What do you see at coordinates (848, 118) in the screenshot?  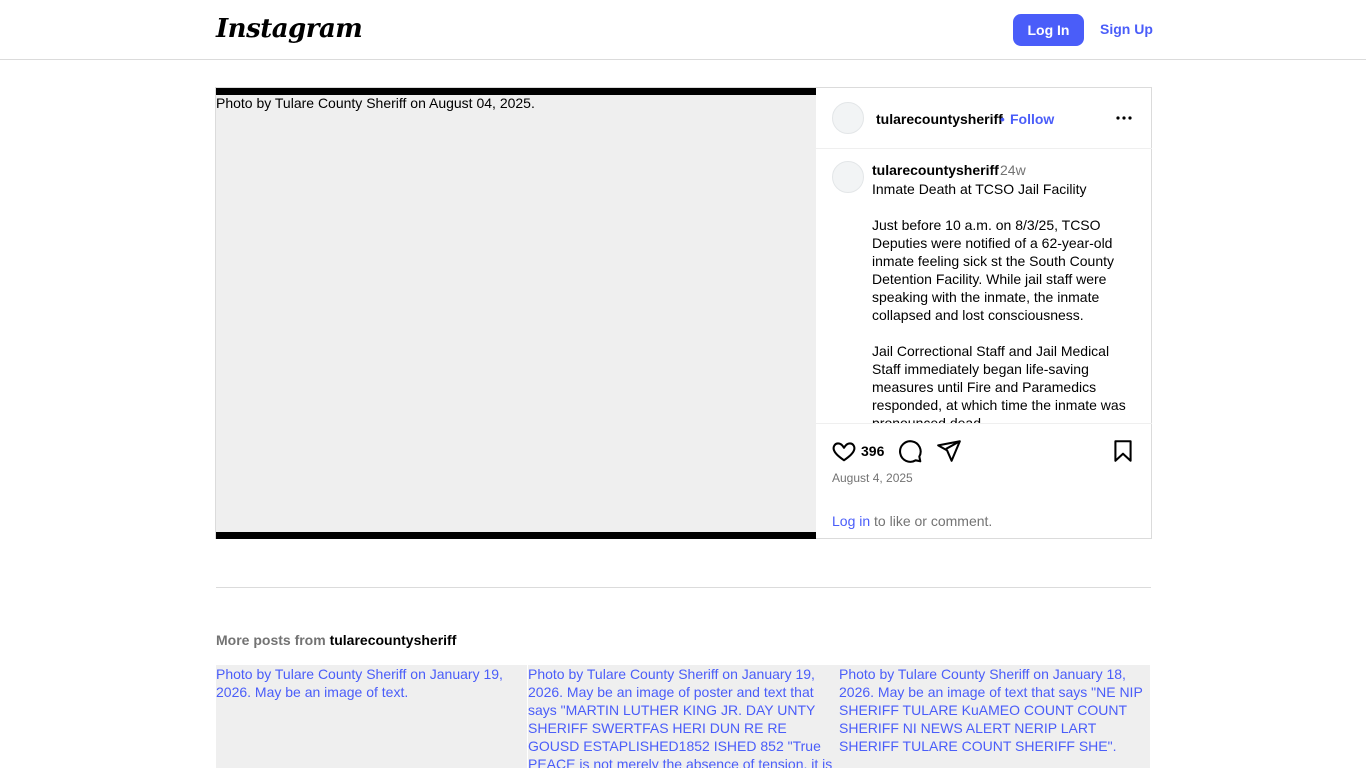 I see `avatar` at bounding box center [848, 118].